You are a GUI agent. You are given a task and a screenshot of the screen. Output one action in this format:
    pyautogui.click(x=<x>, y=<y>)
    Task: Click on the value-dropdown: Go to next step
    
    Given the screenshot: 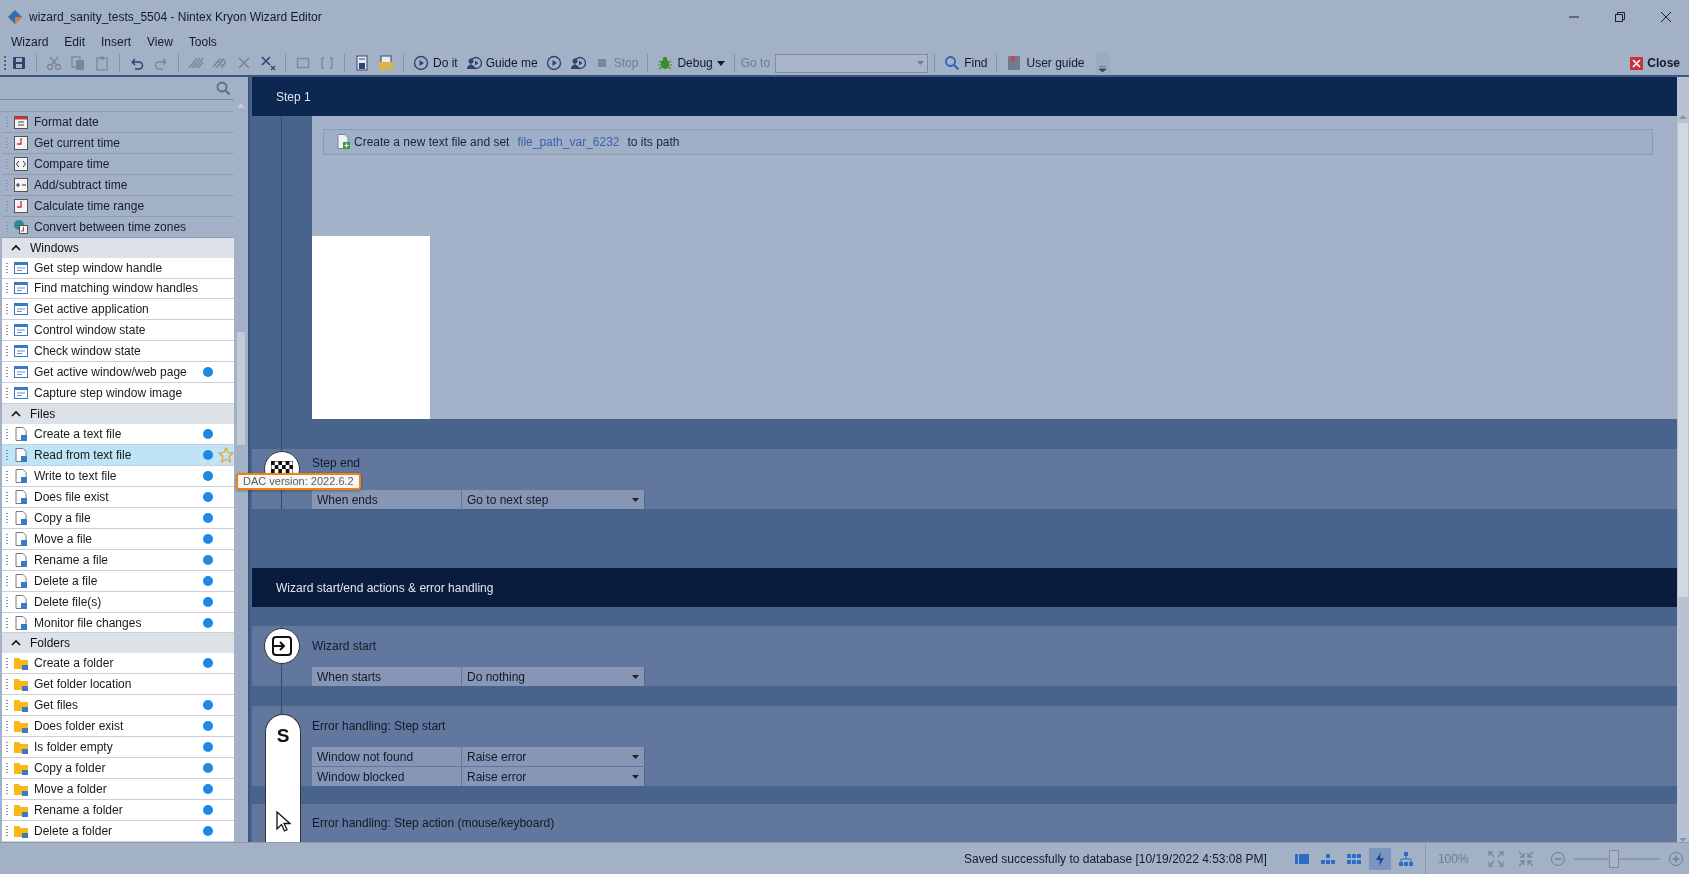 What is the action you would take?
    pyautogui.click(x=553, y=499)
    